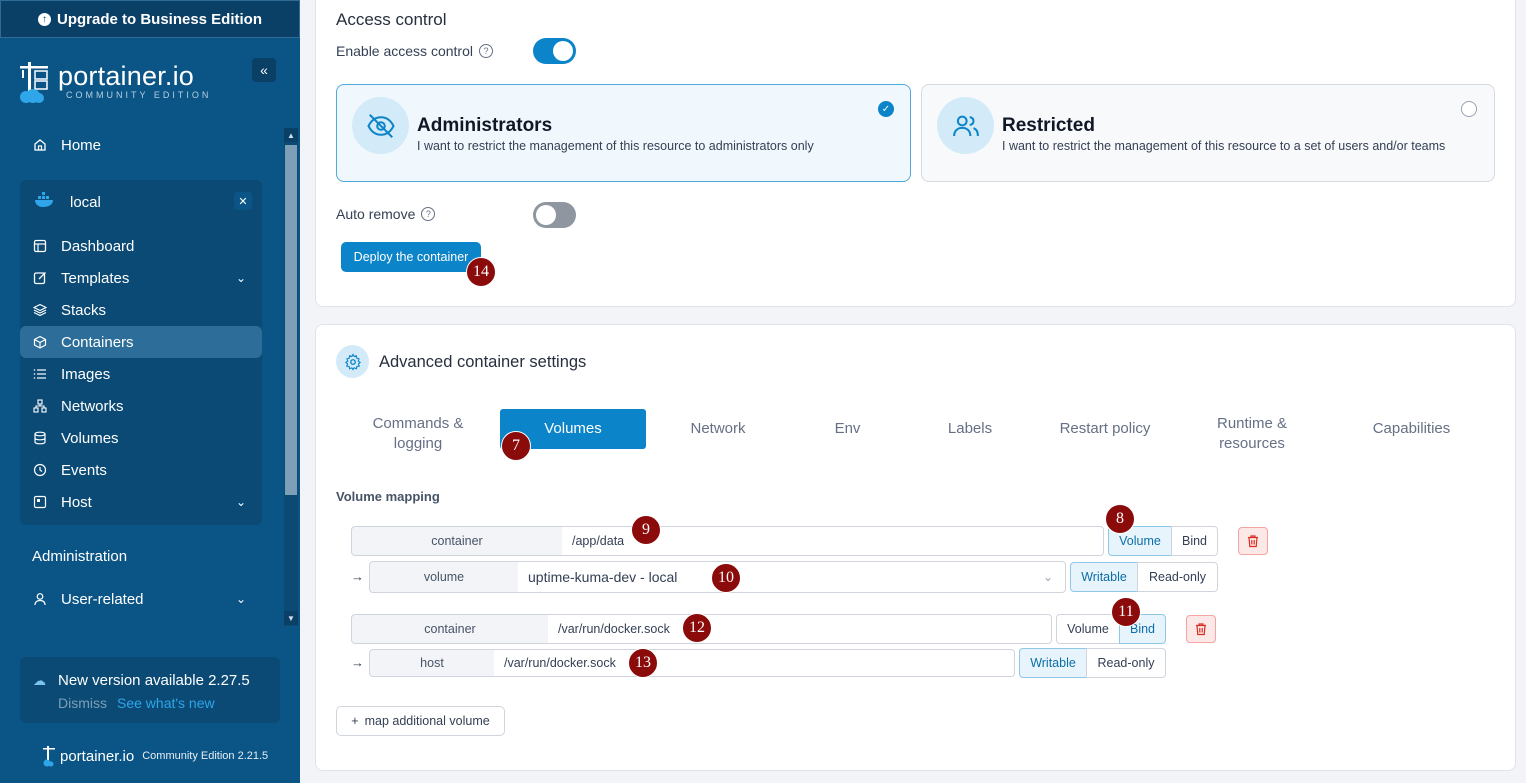  Describe the element at coordinates (39, 278) in the screenshot. I see `templates-icon` at that location.